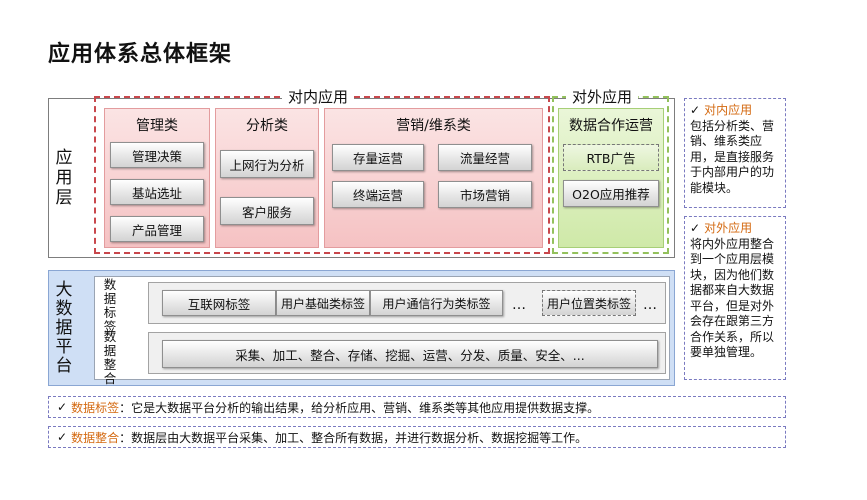 The width and height of the screenshot is (867, 500). Describe the element at coordinates (219, 303) in the screenshot. I see `internet-tag-button: 互联网标签` at that location.